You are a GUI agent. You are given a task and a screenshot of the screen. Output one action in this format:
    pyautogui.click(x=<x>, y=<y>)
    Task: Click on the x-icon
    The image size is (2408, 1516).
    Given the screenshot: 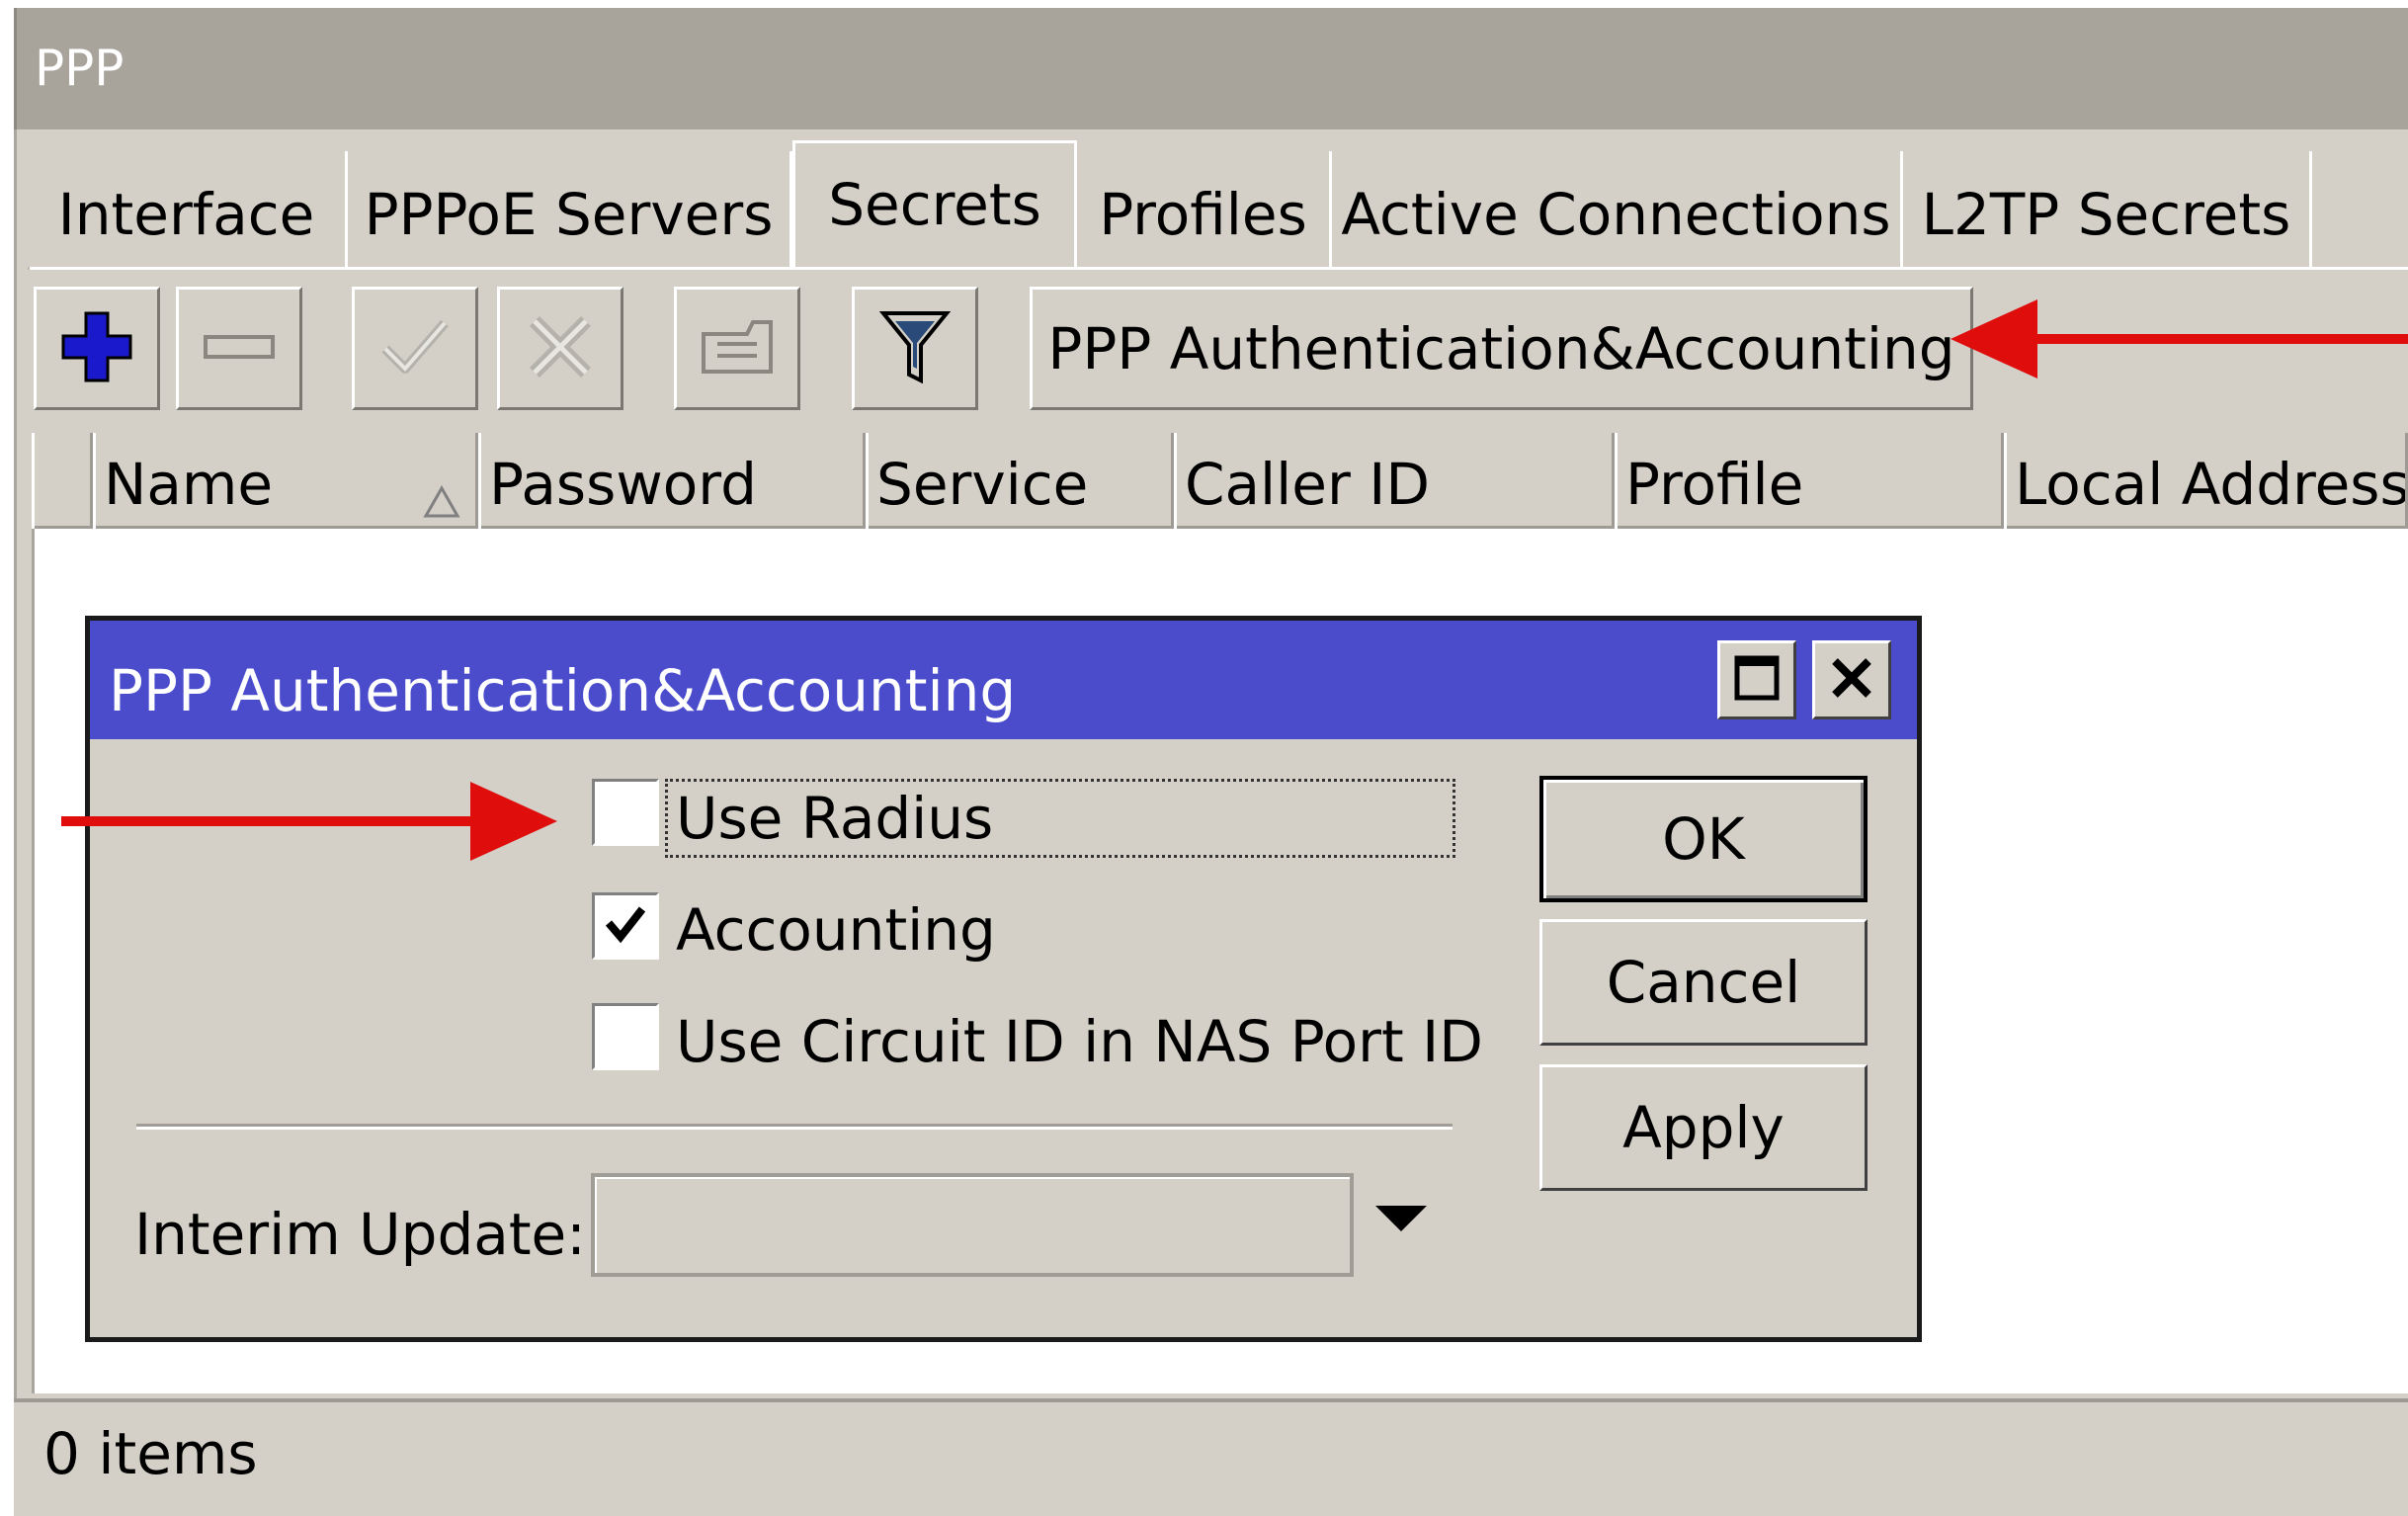 What is the action you would take?
    pyautogui.click(x=560, y=348)
    